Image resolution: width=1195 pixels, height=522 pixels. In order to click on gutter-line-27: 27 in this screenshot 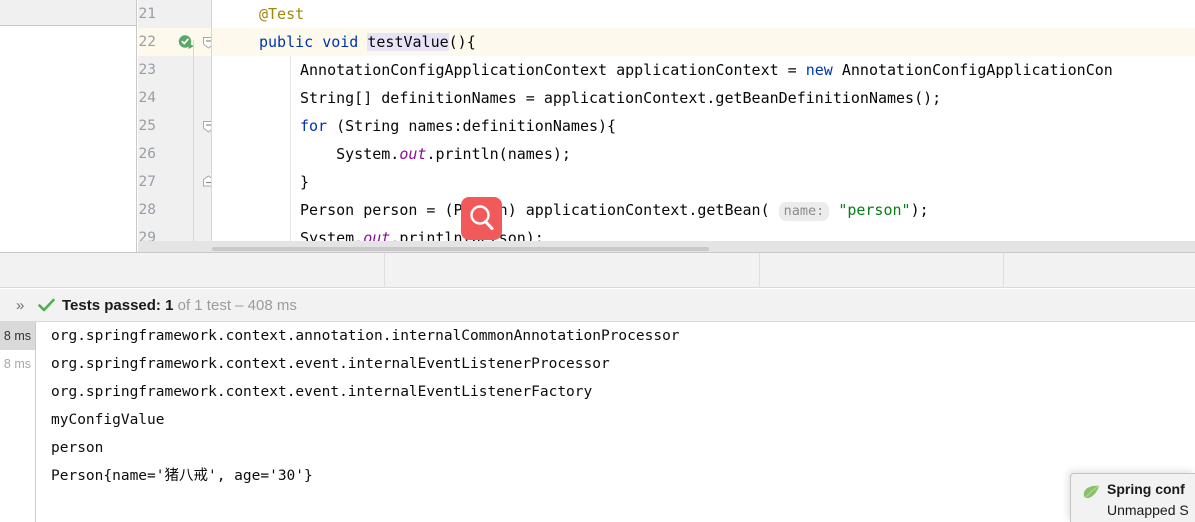, I will do `click(176, 182)`.